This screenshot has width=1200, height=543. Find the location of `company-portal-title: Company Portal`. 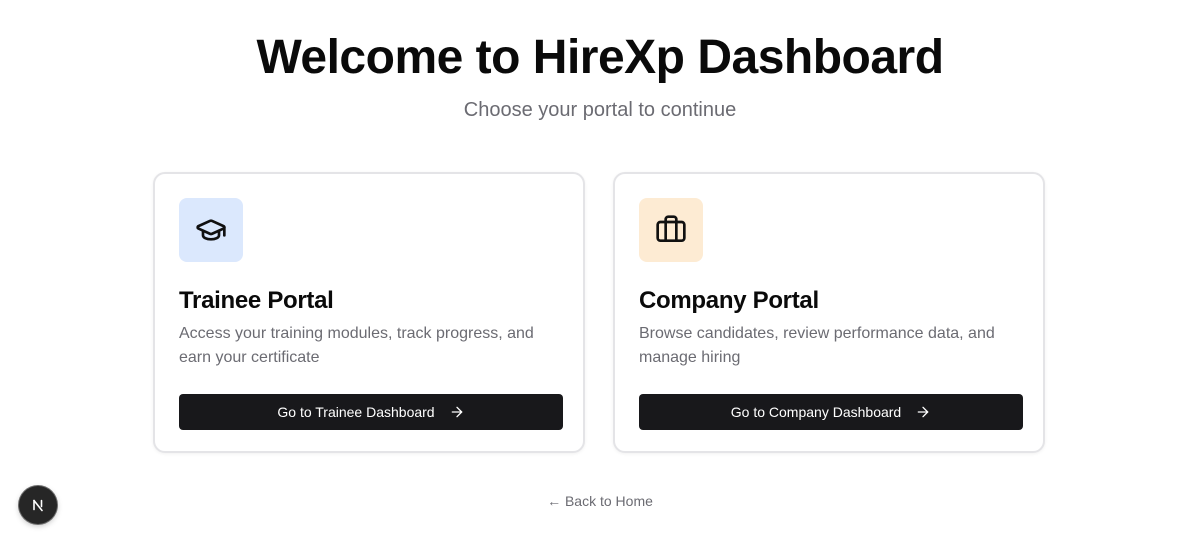

company-portal-title: Company Portal is located at coordinates (729, 300).